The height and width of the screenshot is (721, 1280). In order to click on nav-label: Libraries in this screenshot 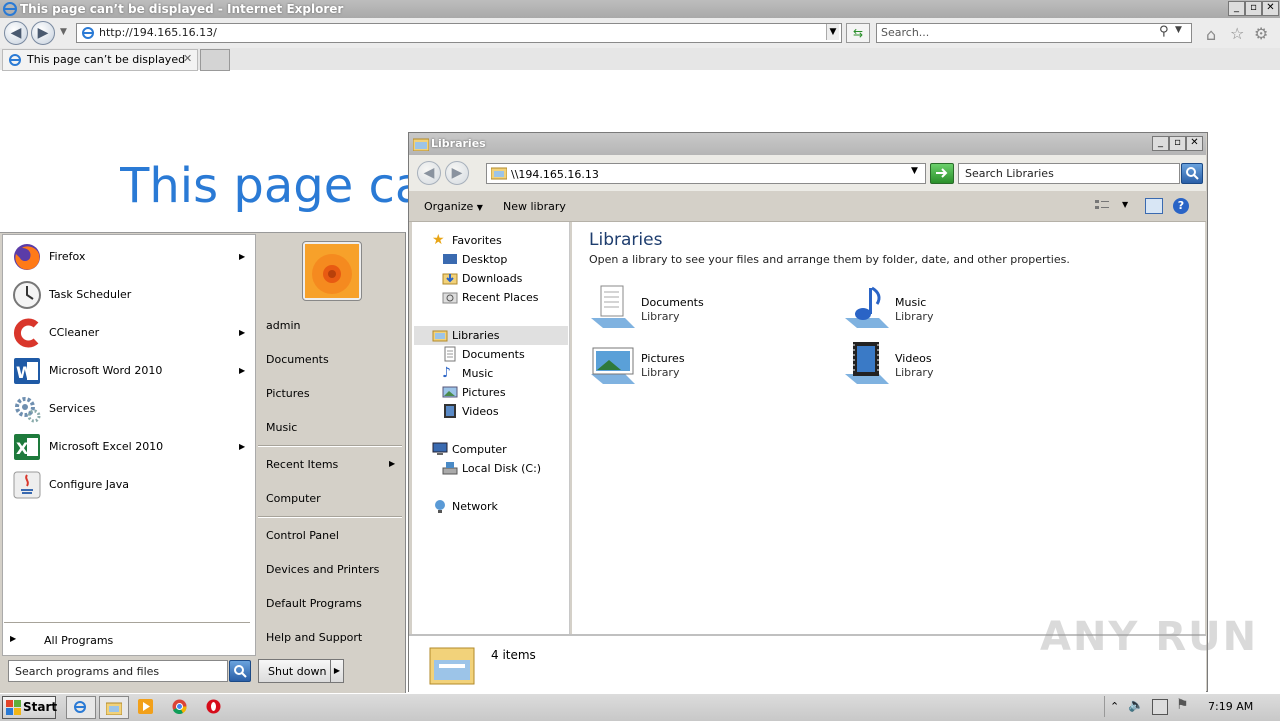, I will do `click(476, 335)`.